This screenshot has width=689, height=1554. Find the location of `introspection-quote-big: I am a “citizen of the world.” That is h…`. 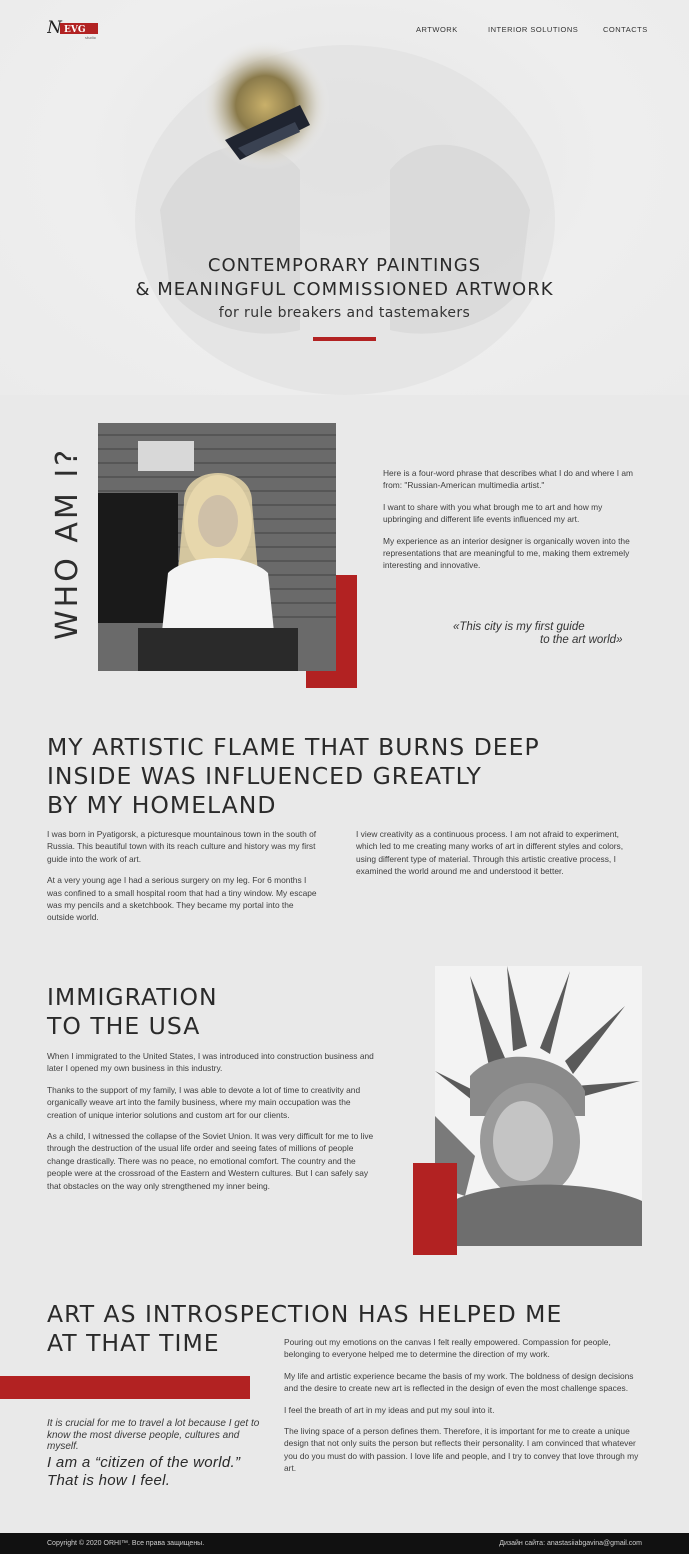

introspection-quote-big: I am a “citizen of the world.” That is h… is located at coordinates (144, 1471).